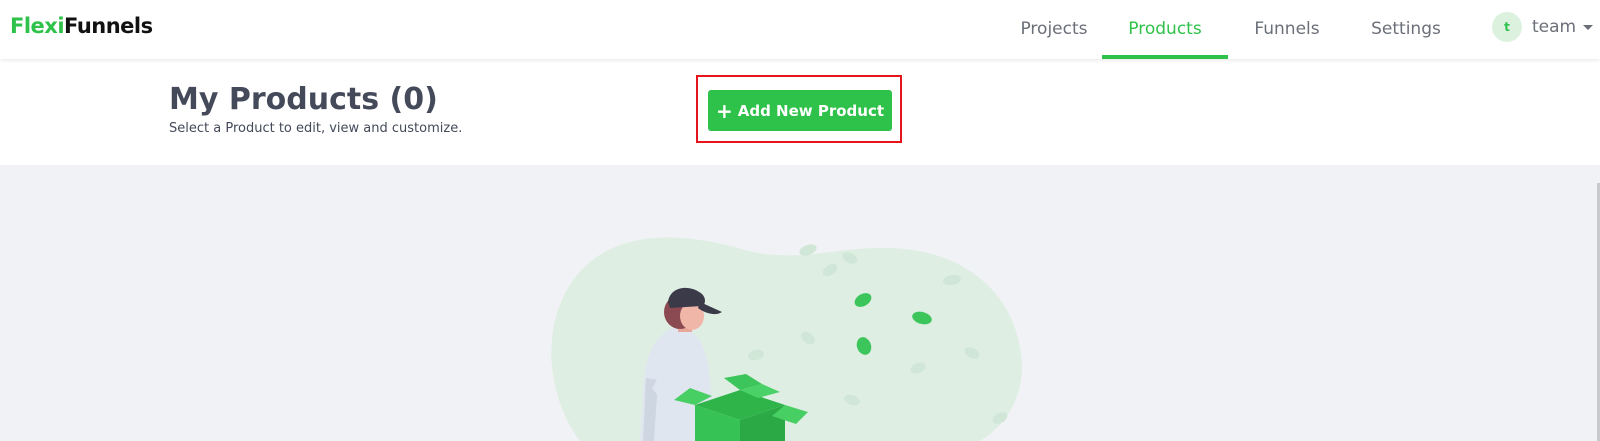 This screenshot has height=441, width=1600. What do you see at coordinates (1554, 27) in the screenshot?
I see `user-name: team` at bounding box center [1554, 27].